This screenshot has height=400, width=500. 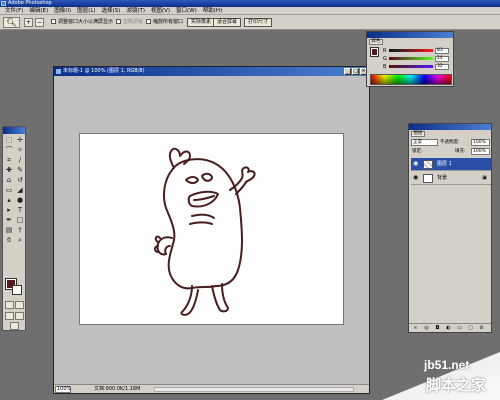 I want to click on maximize-button: □, so click(x=355, y=71).